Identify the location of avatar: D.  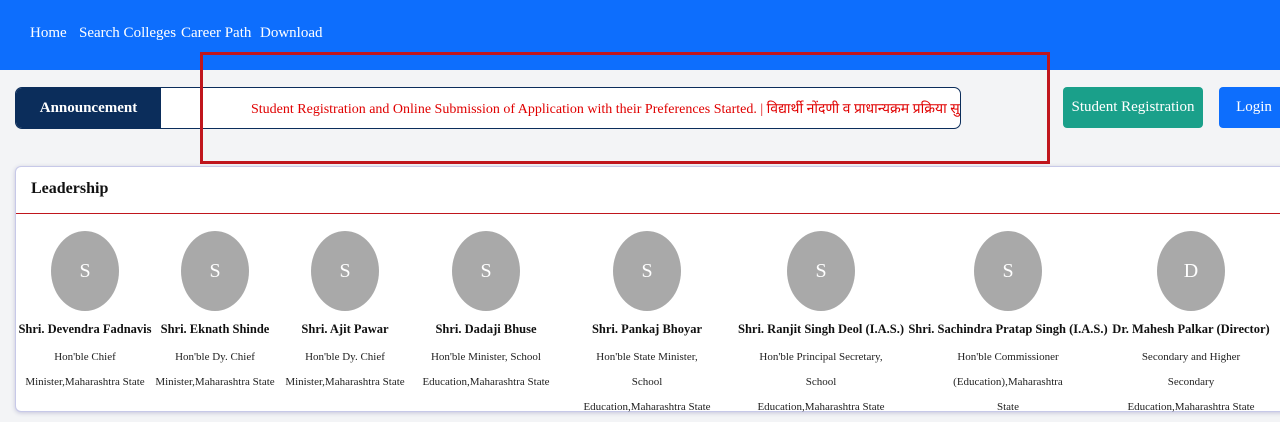
(1191, 271).